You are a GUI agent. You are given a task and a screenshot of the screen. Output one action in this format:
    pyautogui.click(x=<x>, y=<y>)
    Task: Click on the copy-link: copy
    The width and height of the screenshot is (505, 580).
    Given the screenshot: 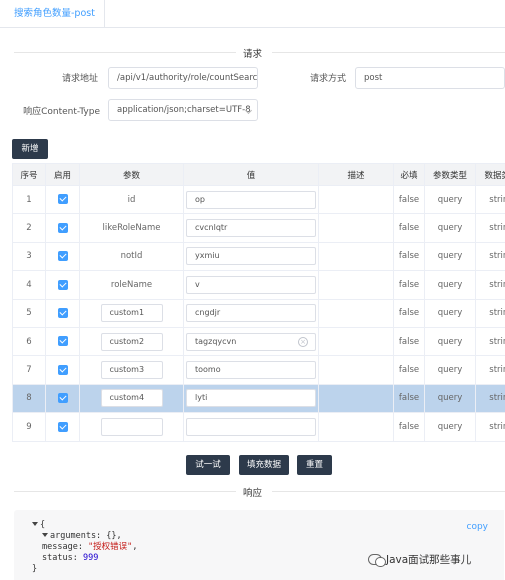 What is the action you would take?
    pyautogui.click(x=478, y=527)
    